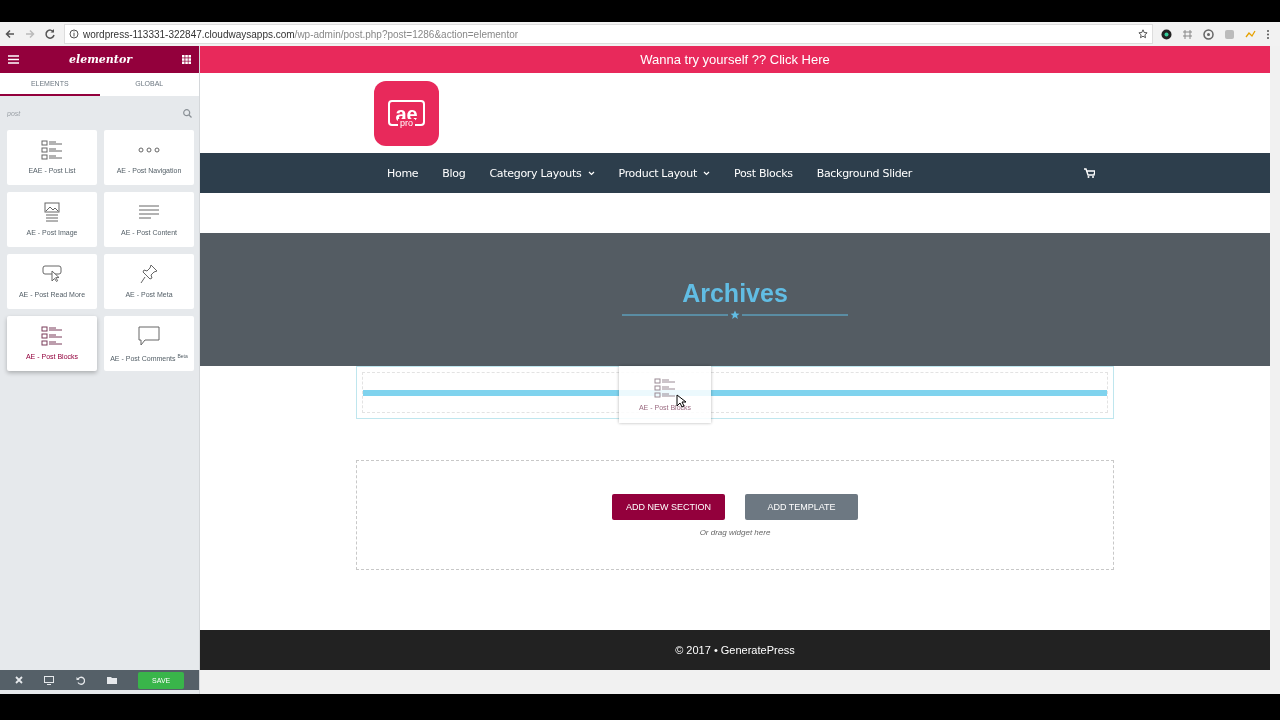 Image resolution: width=1280 pixels, height=720 pixels. Describe the element at coordinates (13, 59) in the screenshot. I see `menu-icon` at that location.